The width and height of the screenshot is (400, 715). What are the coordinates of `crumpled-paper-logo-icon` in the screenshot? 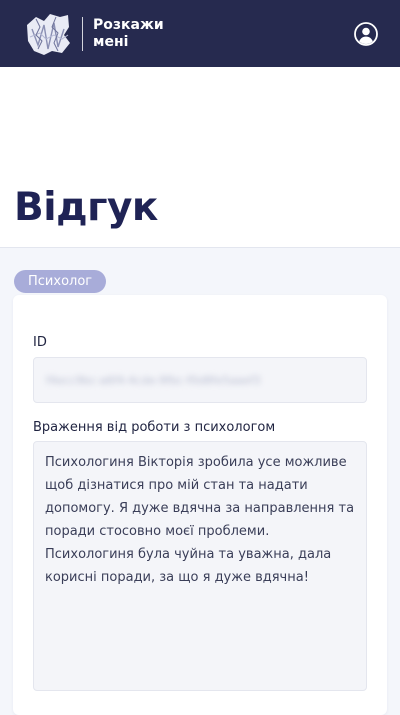 It's located at (48, 34).